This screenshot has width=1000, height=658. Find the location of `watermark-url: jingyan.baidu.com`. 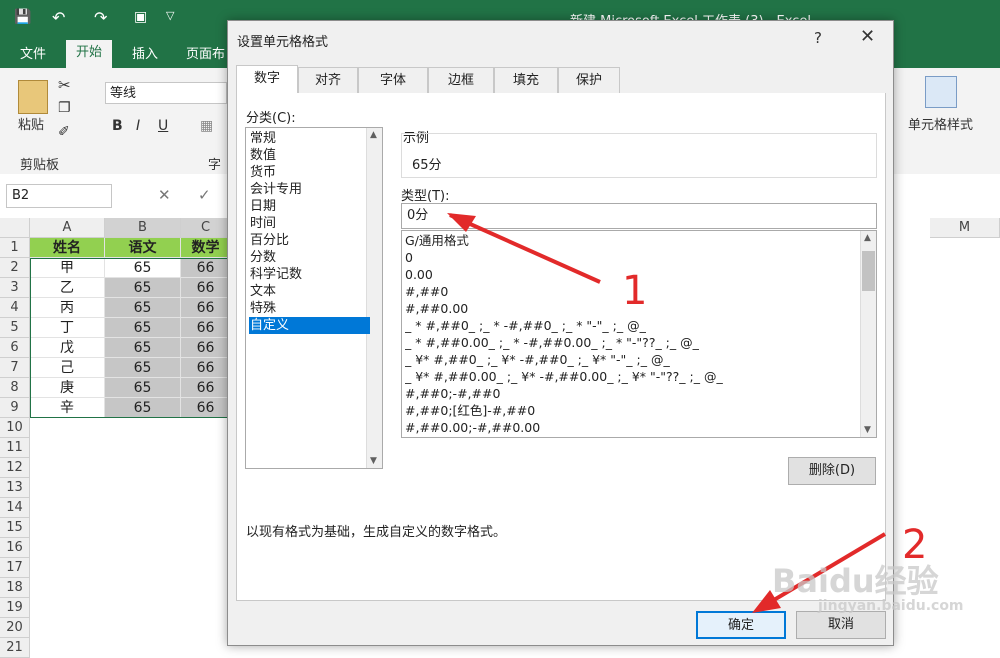

watermark-url: jingyan.baidu.com is located at coordinates (891, 606).